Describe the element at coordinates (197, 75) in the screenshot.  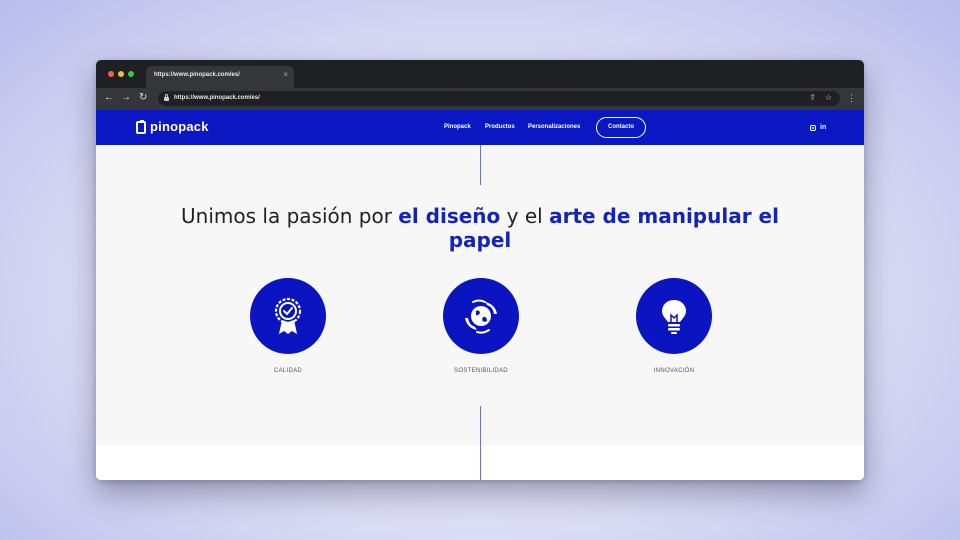
I see `tab-title: https://www.pinopack.com/es/` at that location.